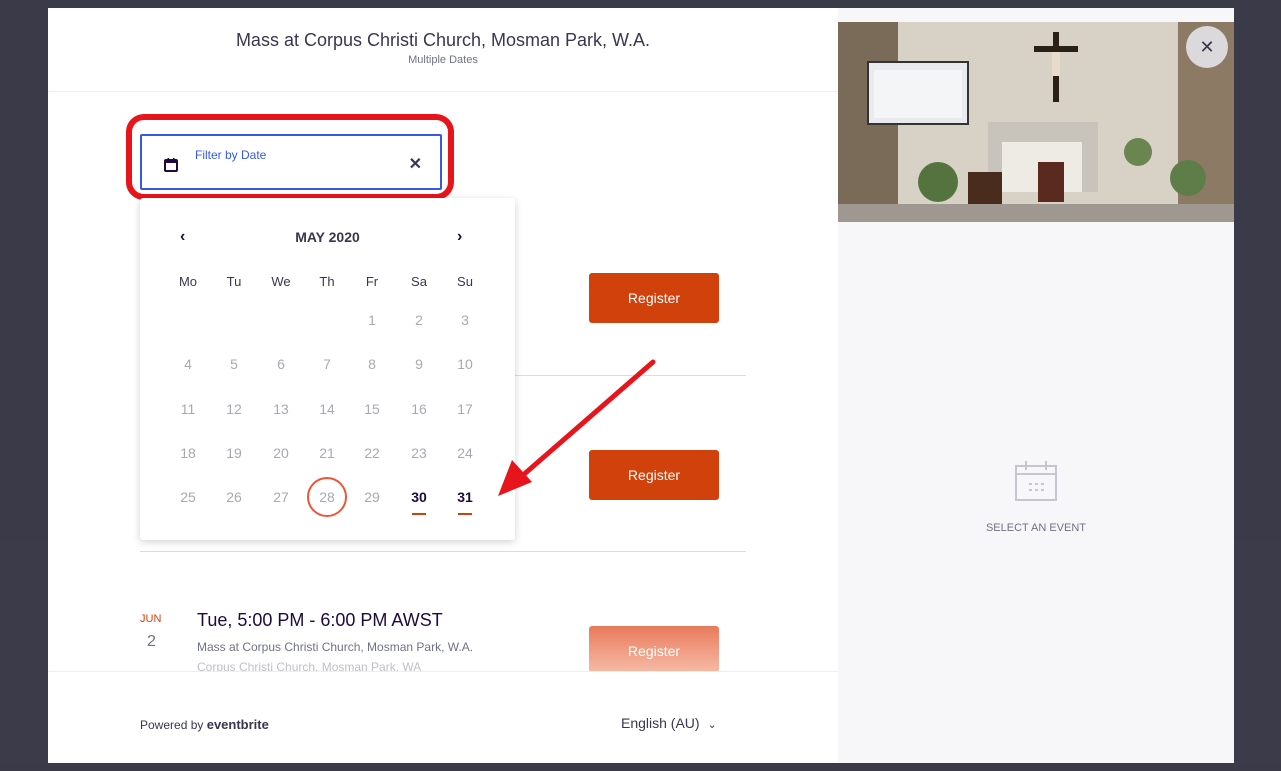  I want to click on calendar-day: 25, so click(188, 497).